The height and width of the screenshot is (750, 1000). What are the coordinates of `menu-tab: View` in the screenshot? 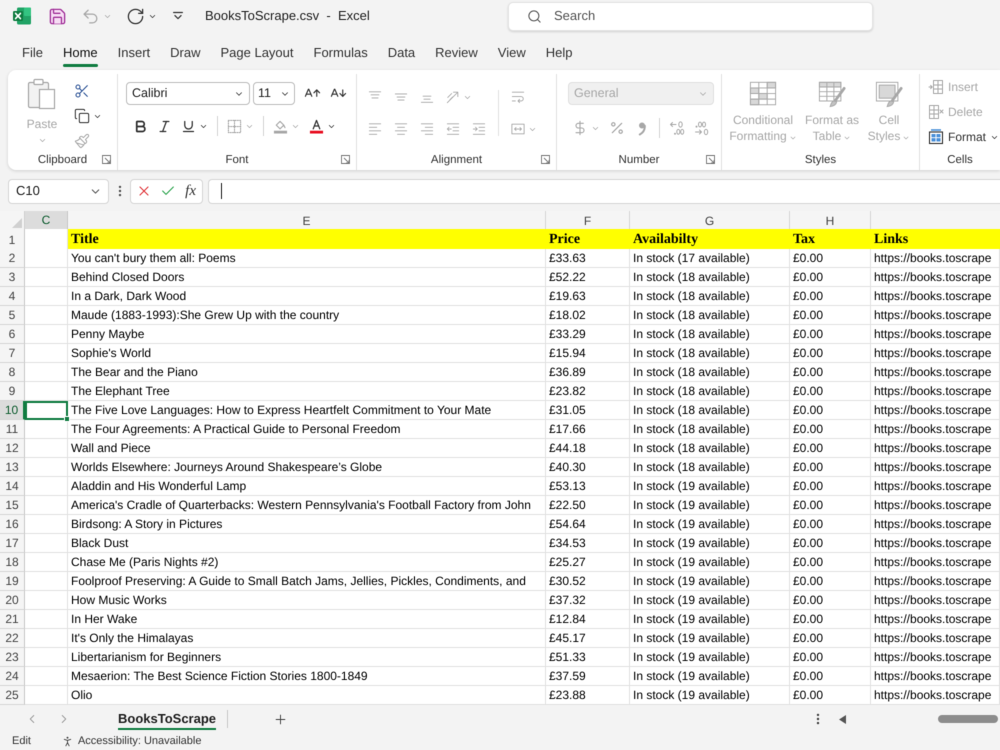 It's located at (512, 53).